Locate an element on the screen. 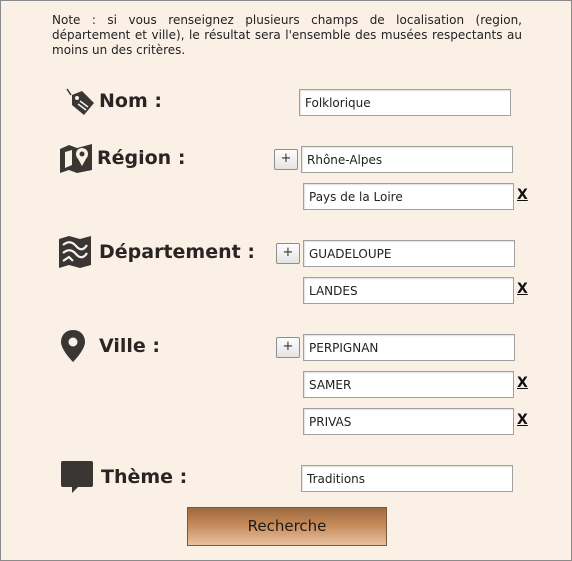 This screenshot has width=572, height=561. nom-label: Nom : is located at coordinates (130, 101).